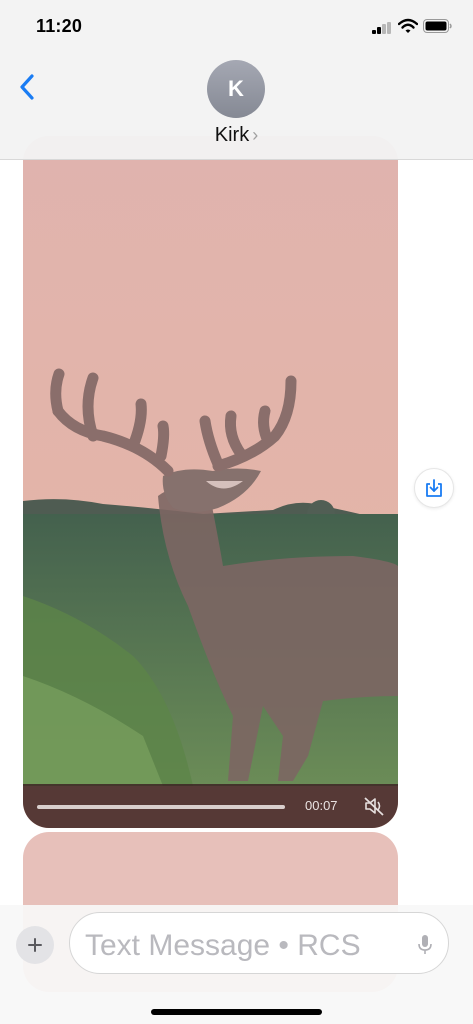 Image resolution: width=473 pixels, height=1024 pixels. I want to click on save-to-photos-icon, so click(434, 488).